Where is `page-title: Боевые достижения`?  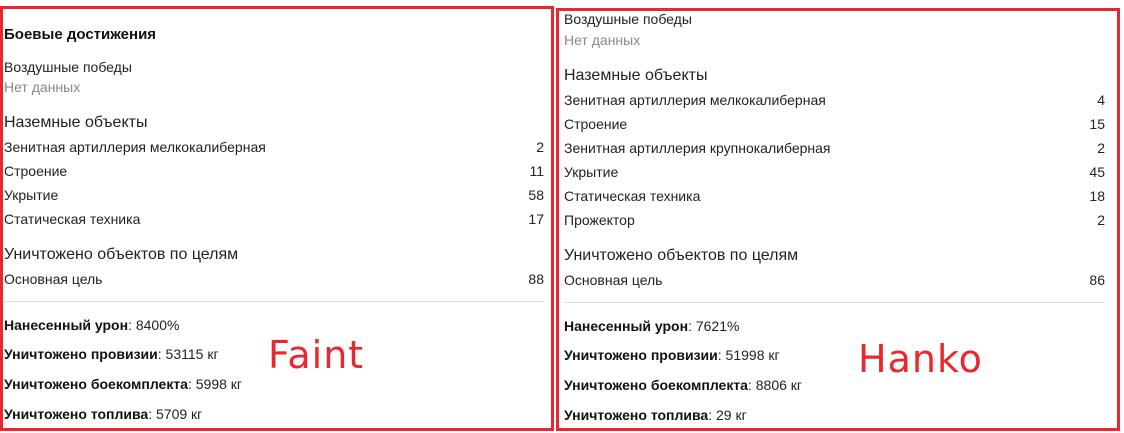 page-title: Боевые достижения is located at coordinates (80, 34).